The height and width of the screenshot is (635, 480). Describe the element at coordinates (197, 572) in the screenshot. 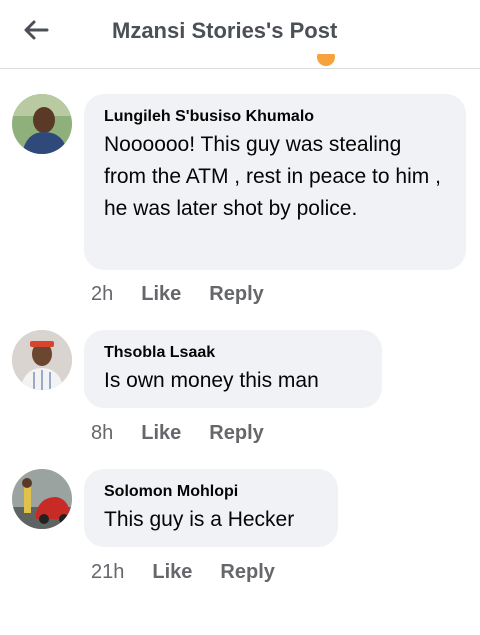

I see `comment-actions: 21h Like Reply` at that location.